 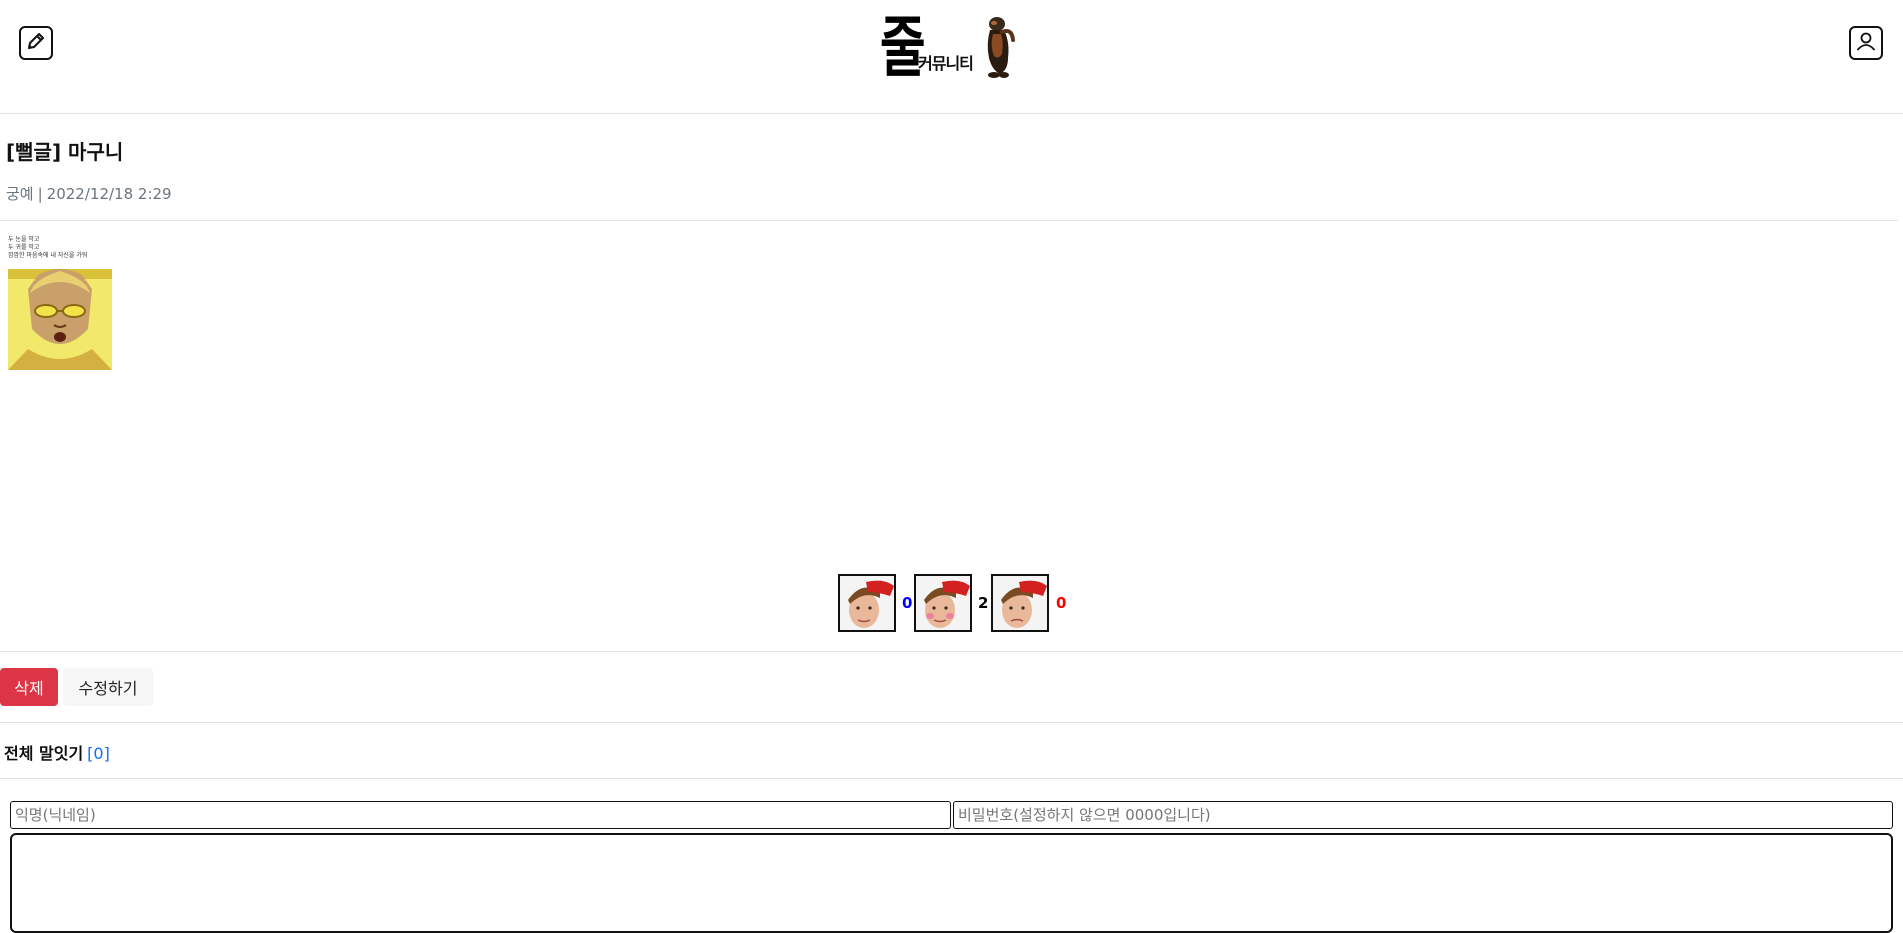 What do you see at coordinates (1423, 815) in the screenshot?
I see `password-input` at bounding box center [1423, 815].